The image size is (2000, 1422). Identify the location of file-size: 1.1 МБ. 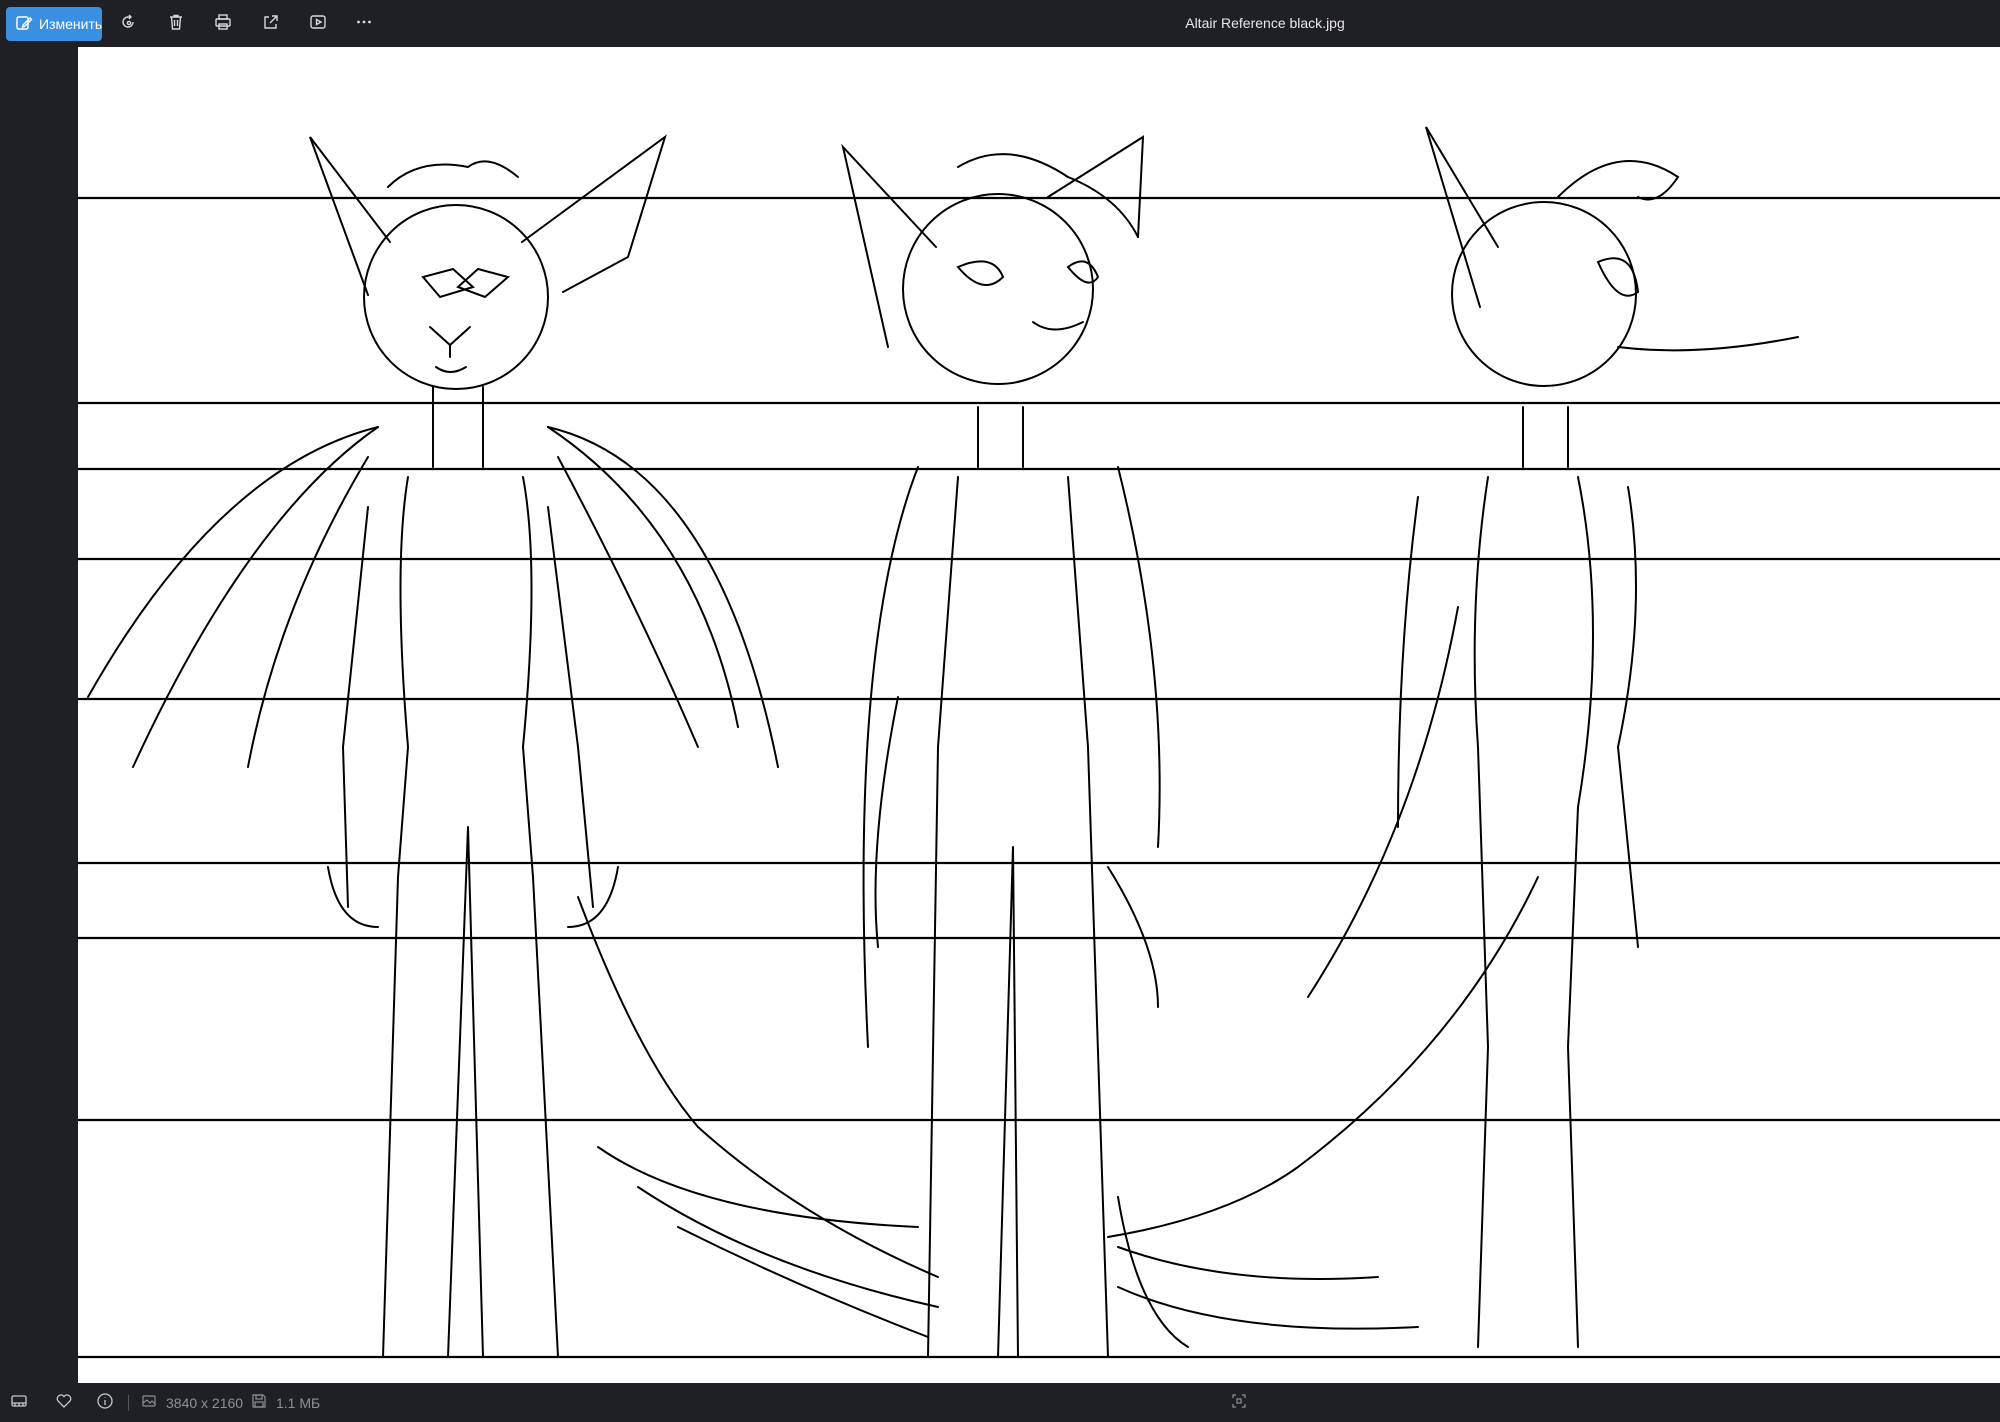
(285, 1402).